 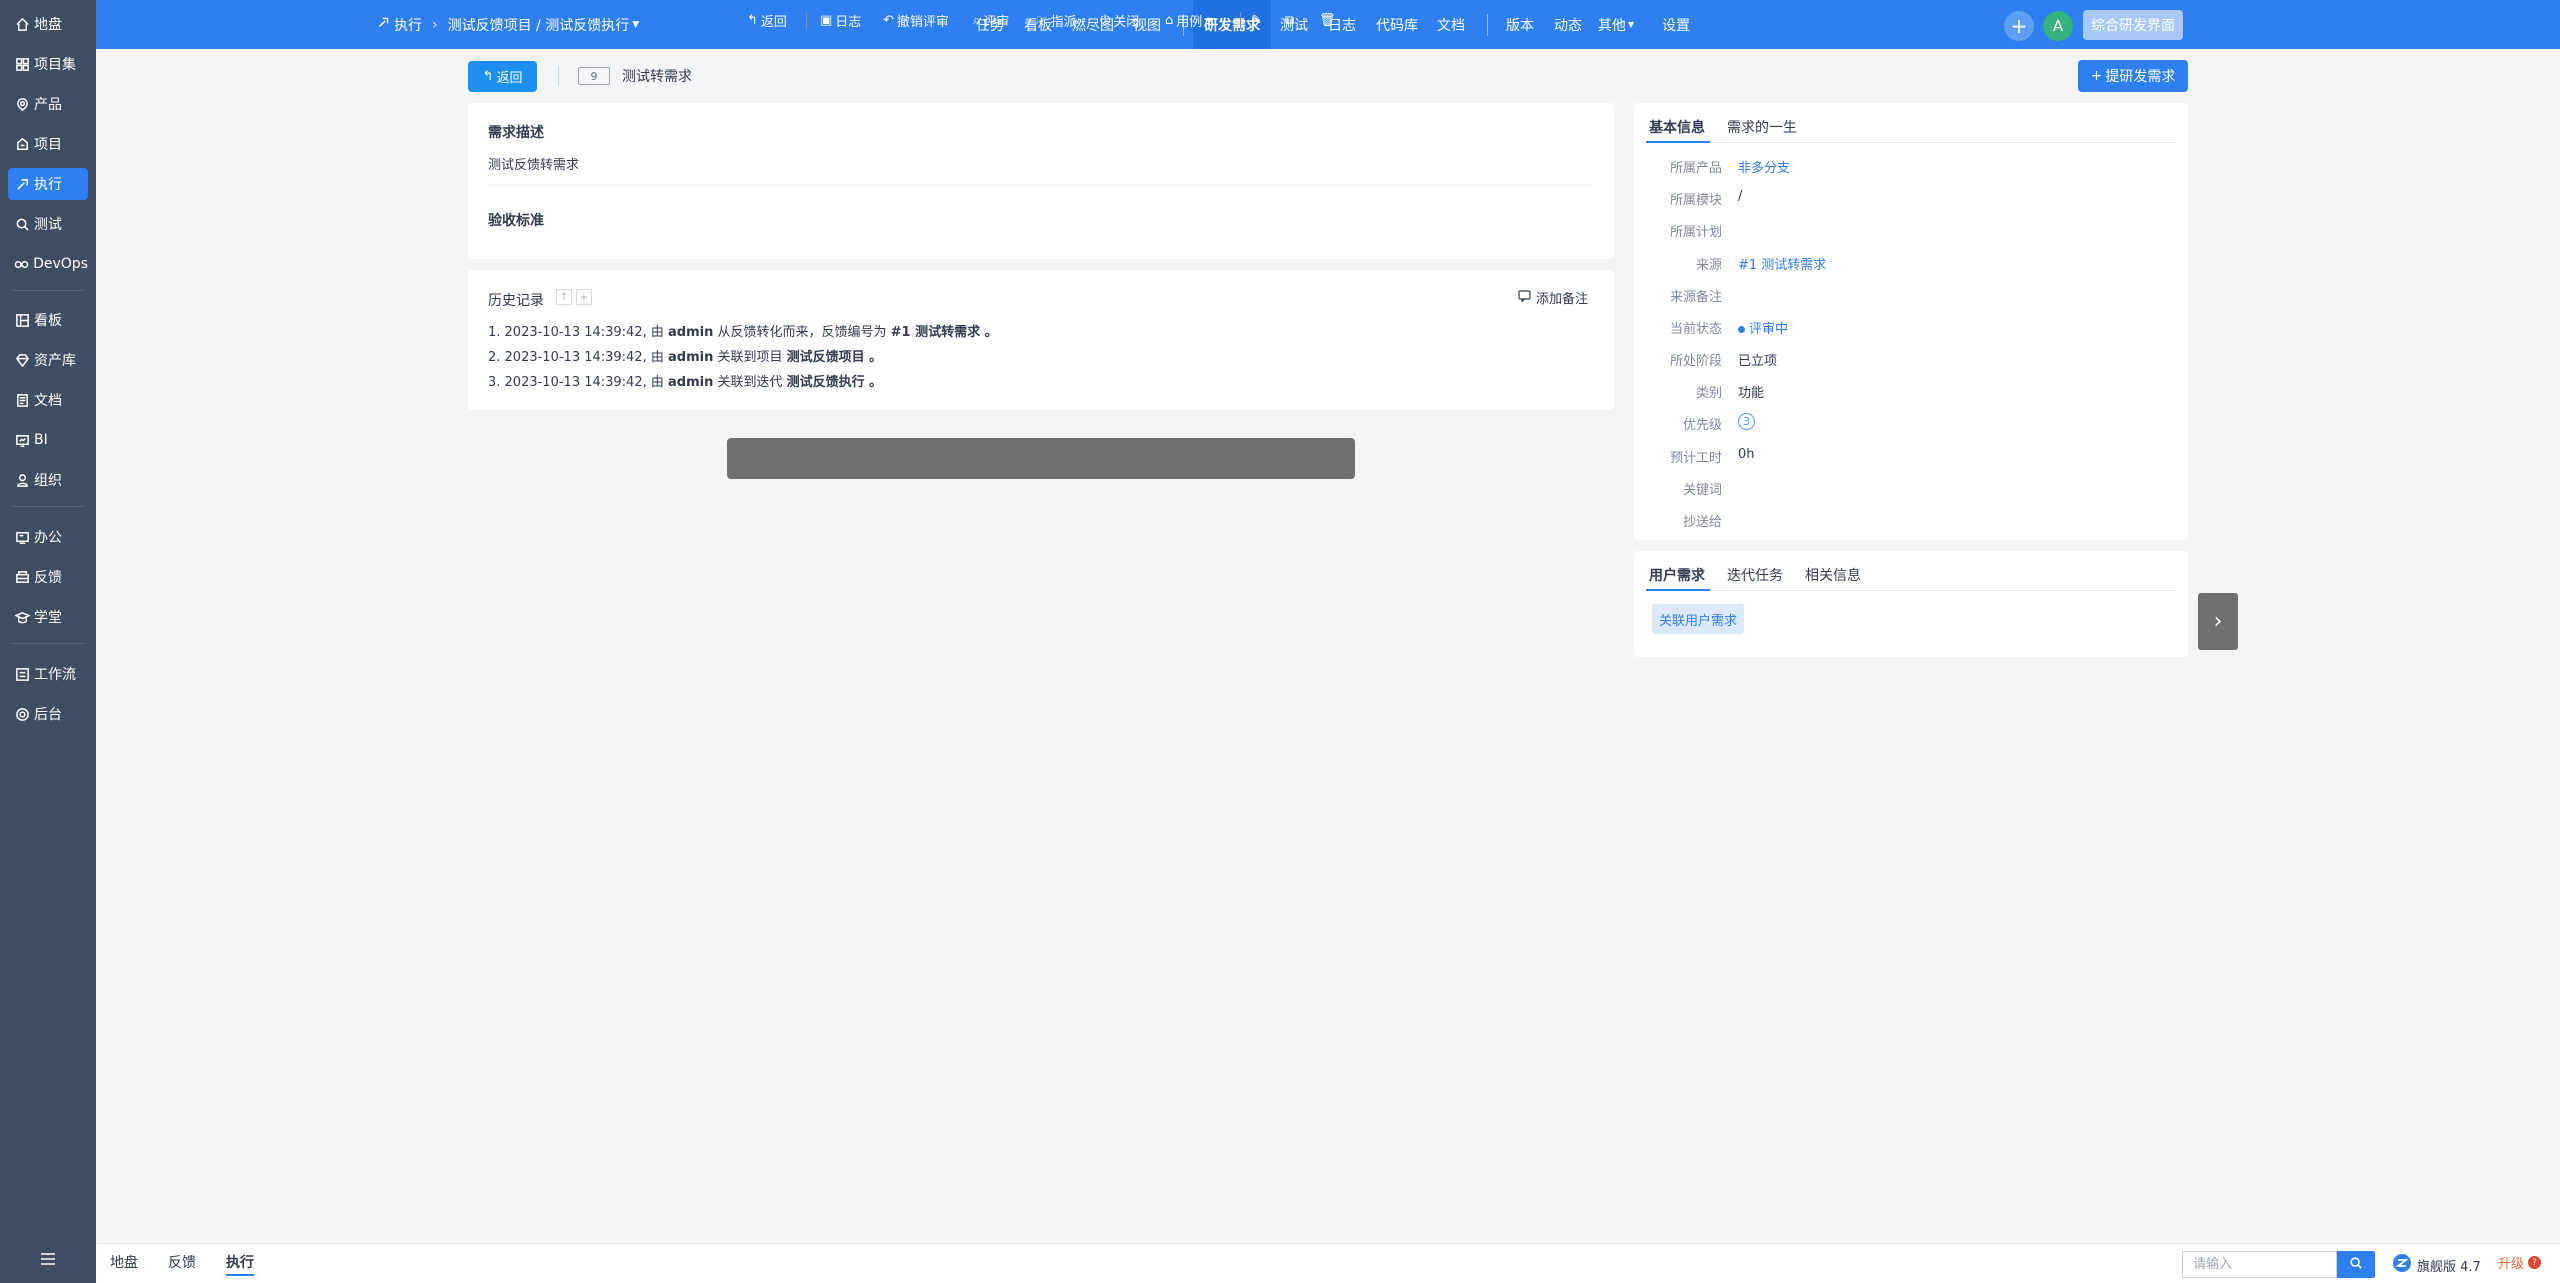 What do you see at coordinates (2058, 26) in the screenshot?
I see `avatar: A` at bounding box center [2058, 26].